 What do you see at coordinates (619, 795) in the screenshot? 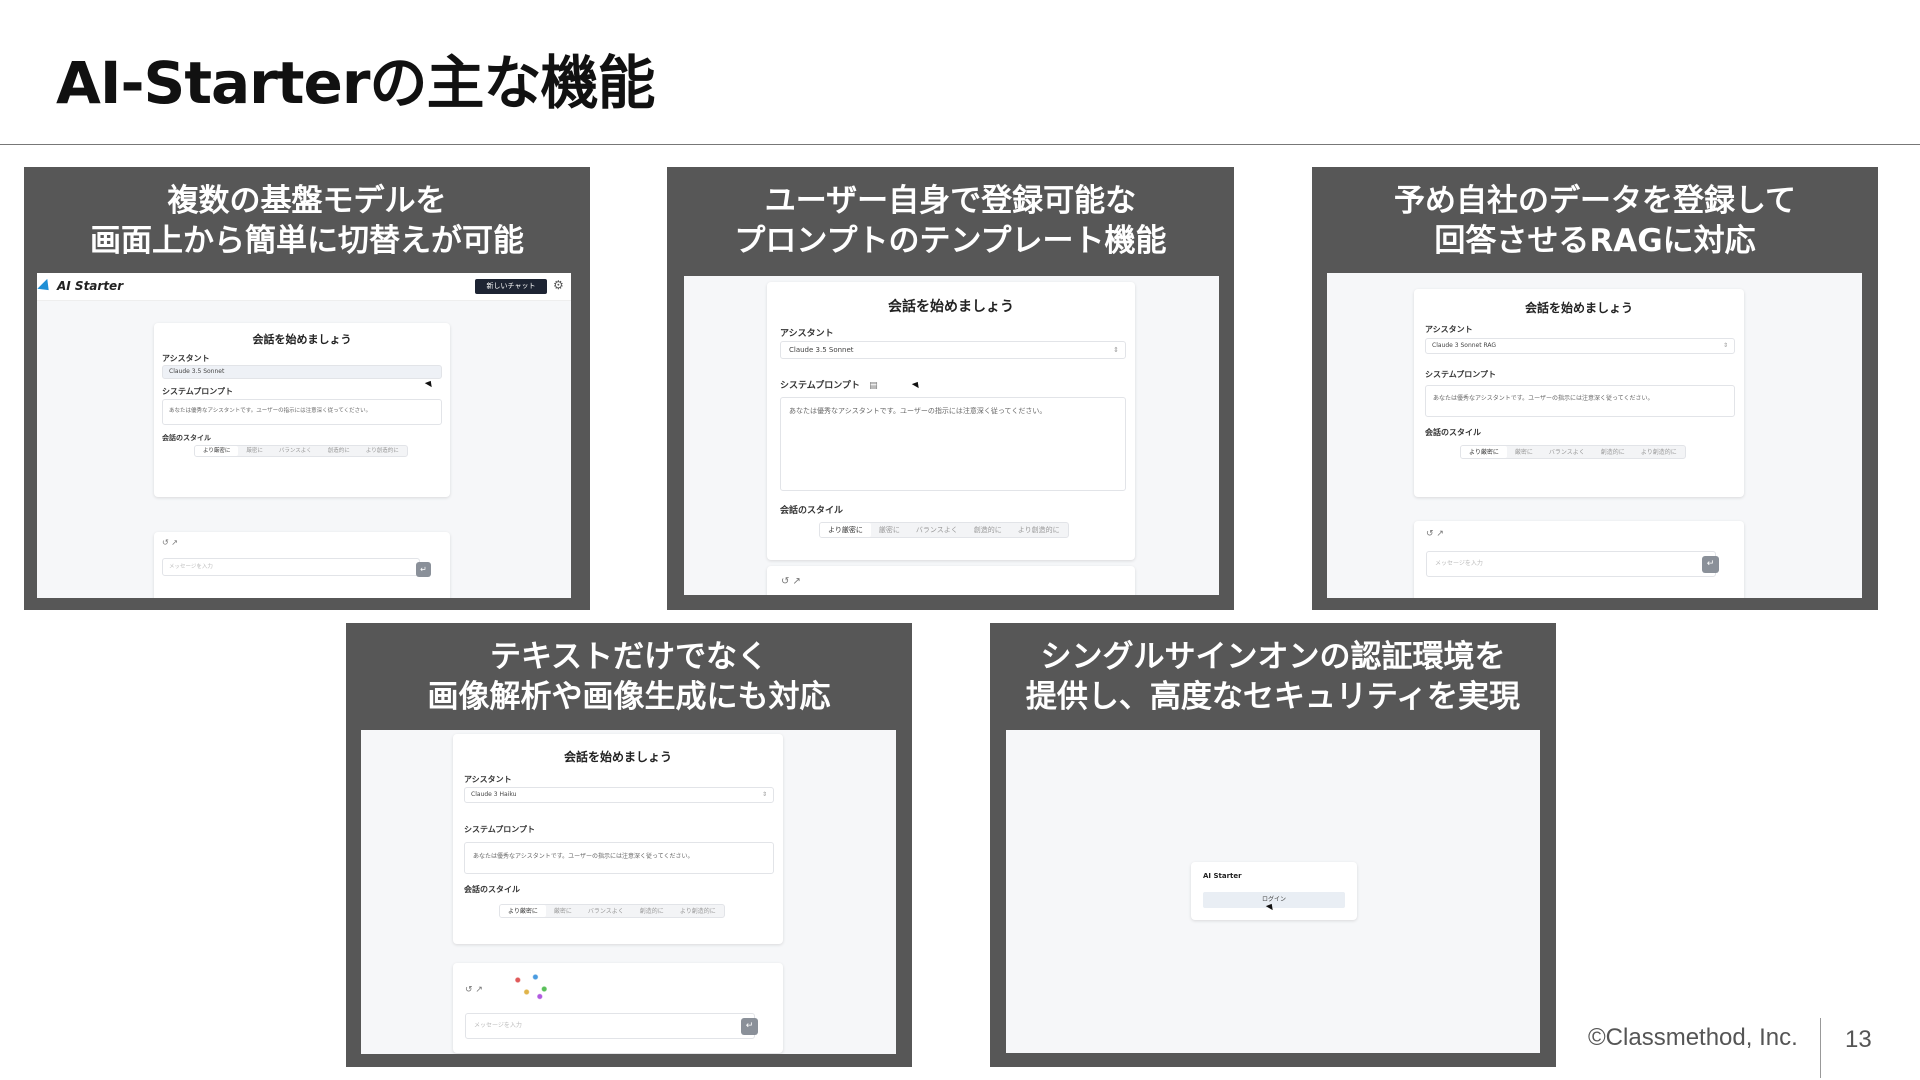
I see `model-select: Claude 3 Haiku ⇕` at bounding box center [619, 795].